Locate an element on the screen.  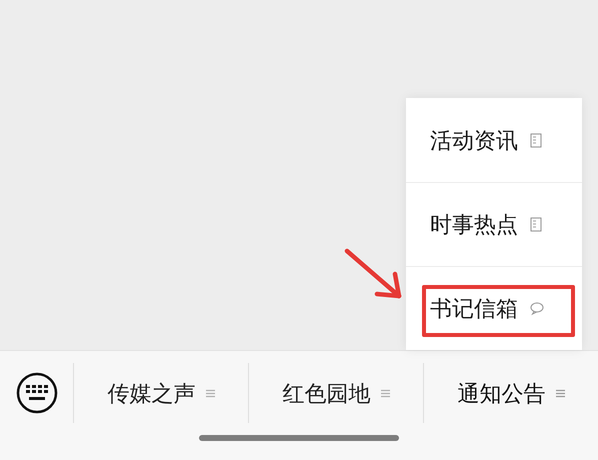
menu-bar-item: 红色园地 is located at coordinates (335, 393).